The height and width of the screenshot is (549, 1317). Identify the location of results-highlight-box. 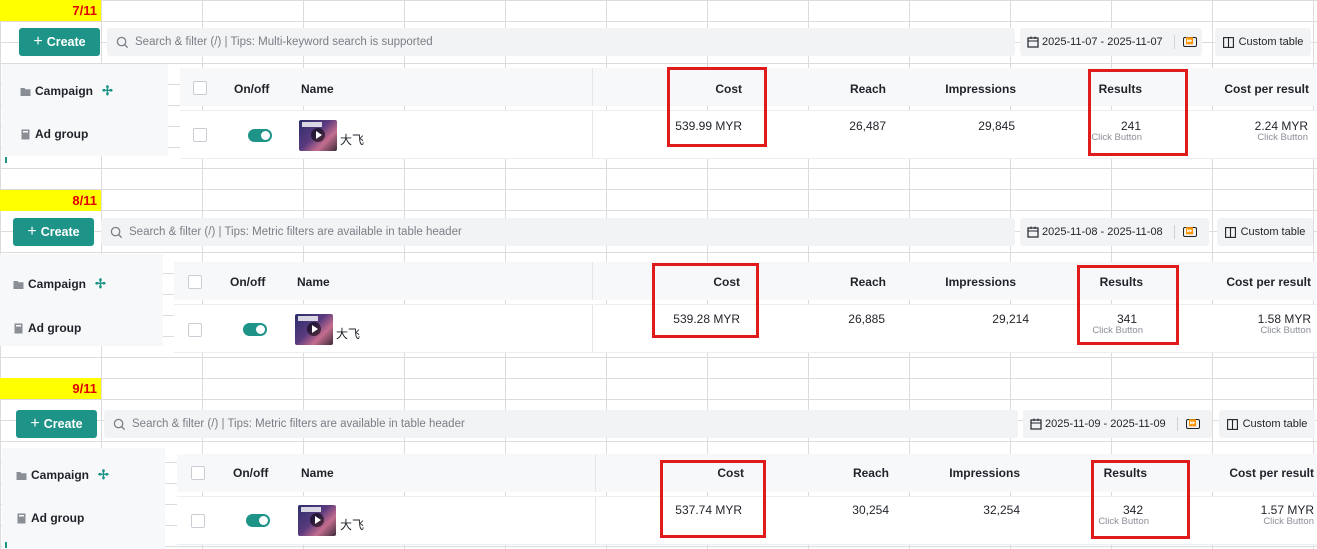
(1138, 112).